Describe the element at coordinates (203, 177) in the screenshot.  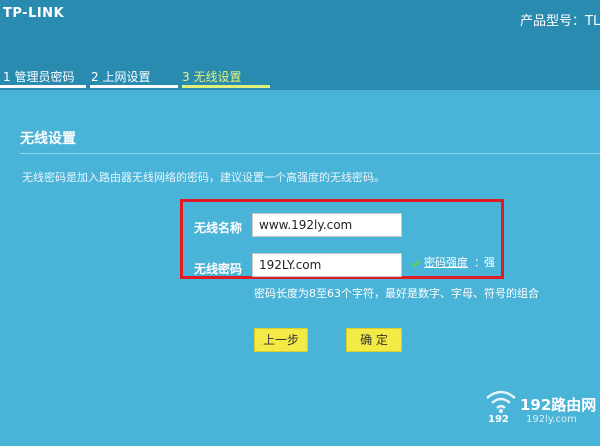
I see `section-description: 无线密码是加入路由器无线网络的密码，建议设置一个高强度的无线密码。` at that location.